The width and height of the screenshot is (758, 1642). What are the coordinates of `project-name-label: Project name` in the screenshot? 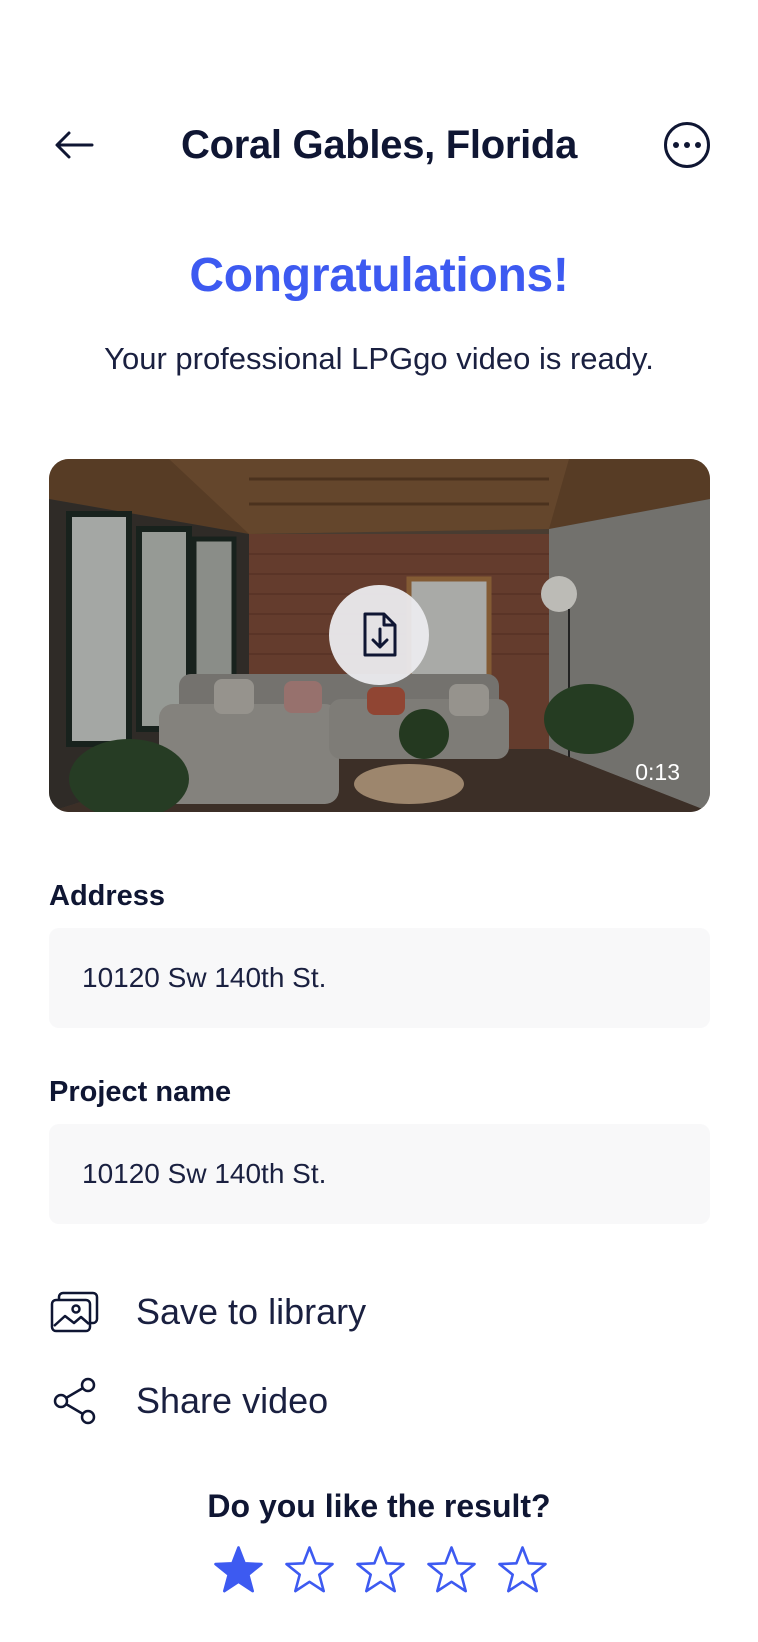 It's located at (140, 1092).